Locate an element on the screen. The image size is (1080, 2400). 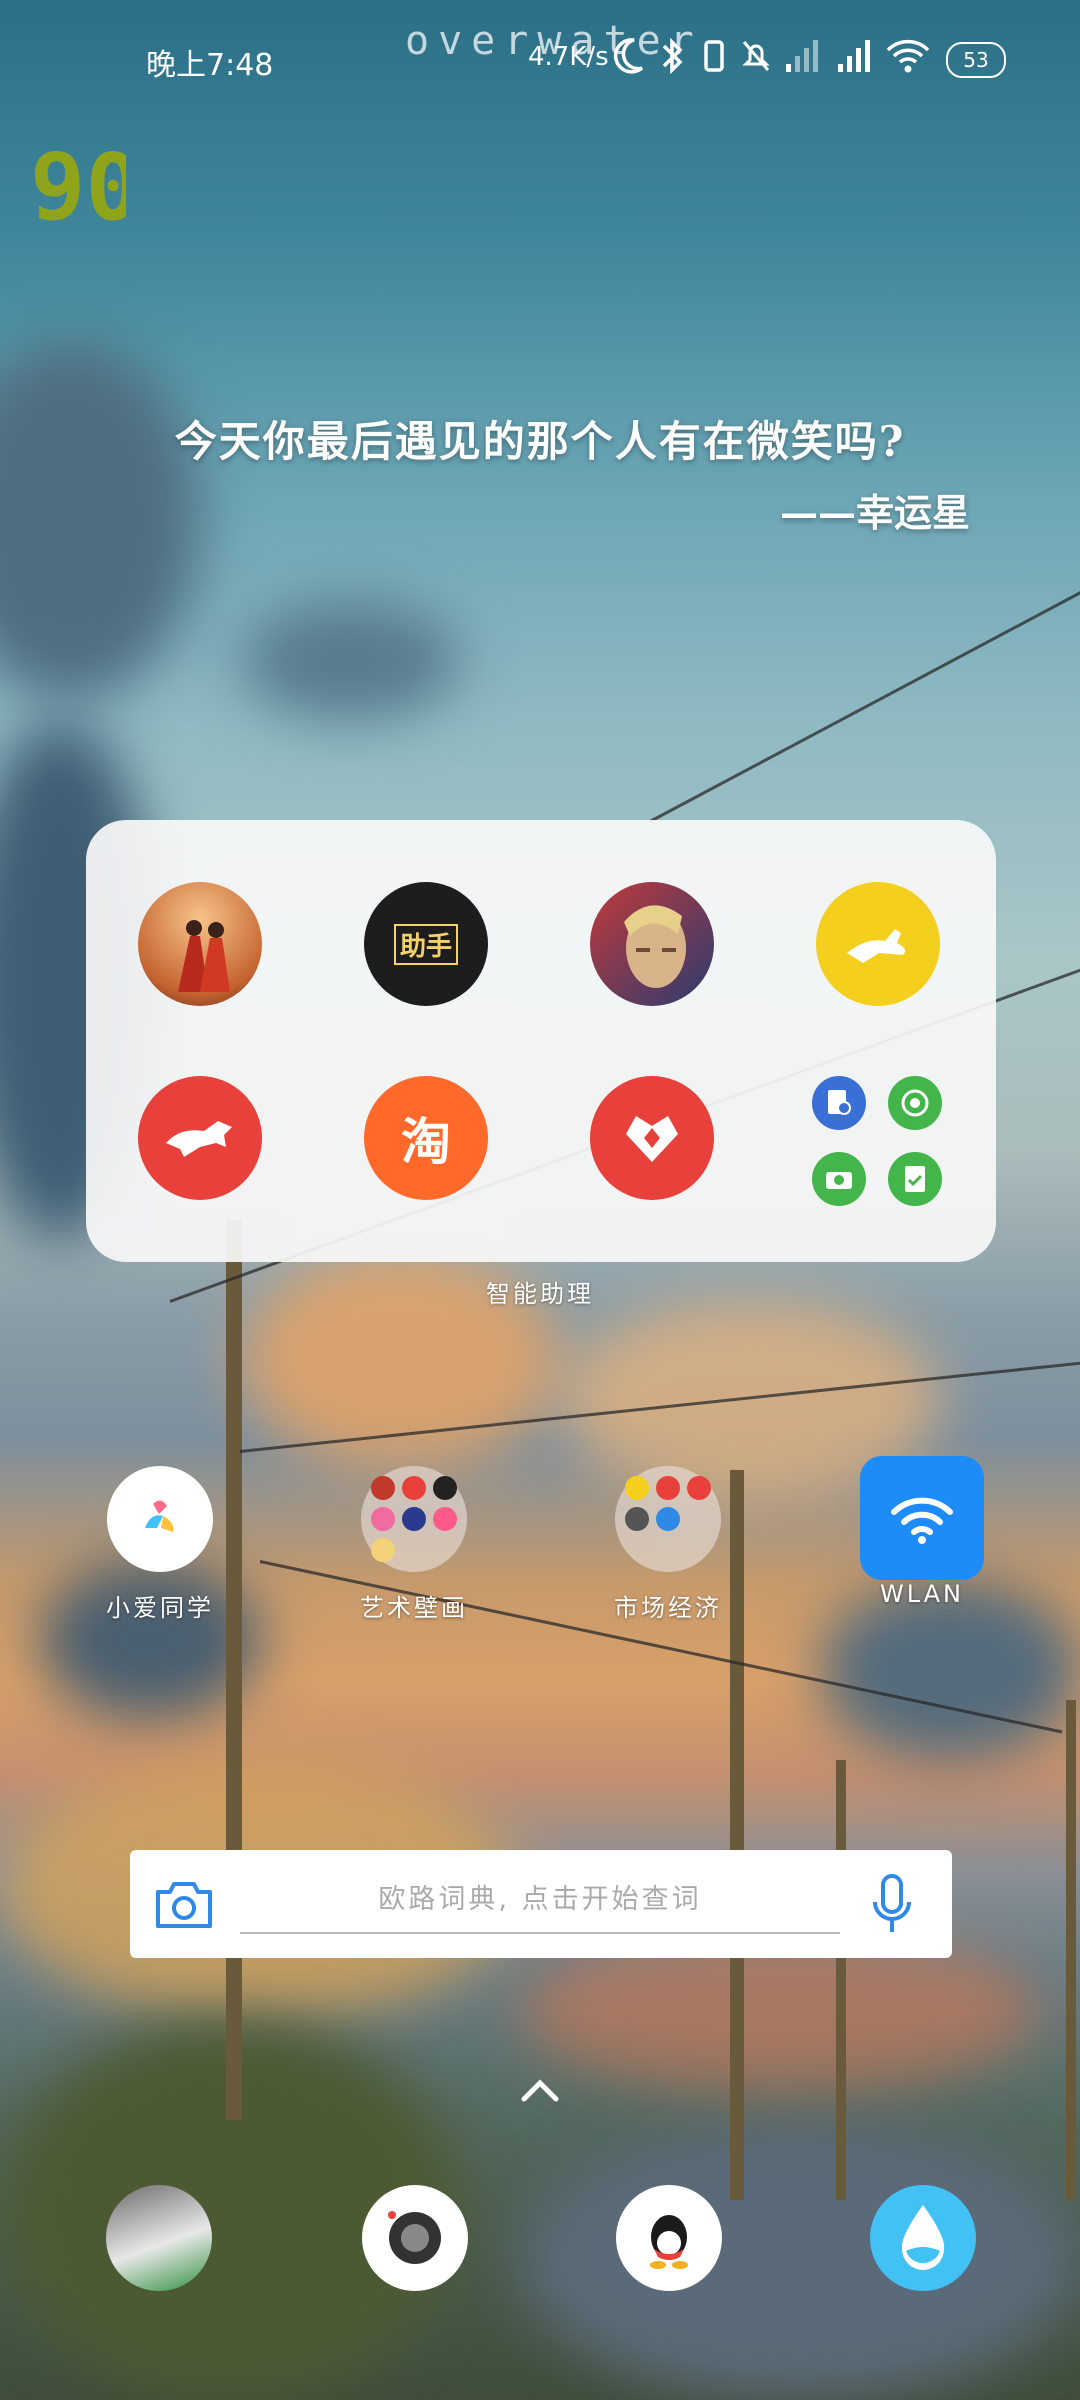
xiaoai-icon is located at coordinates (160, 1519).